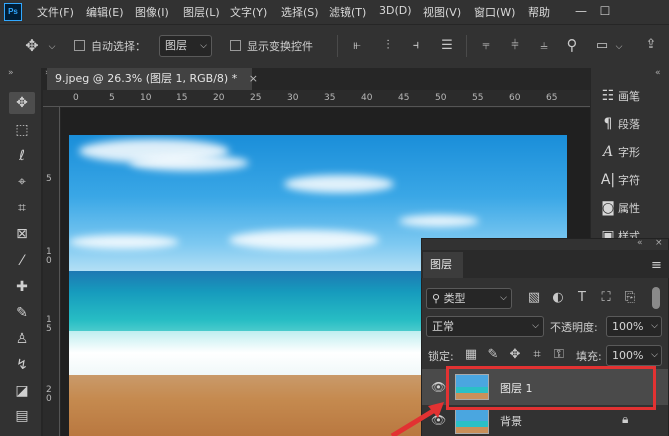 The height and width of the screenshot is (436, 669). Describe the element at coordinates (478, 98) in the screenshot. I see `ruler-number: 55` at that location.